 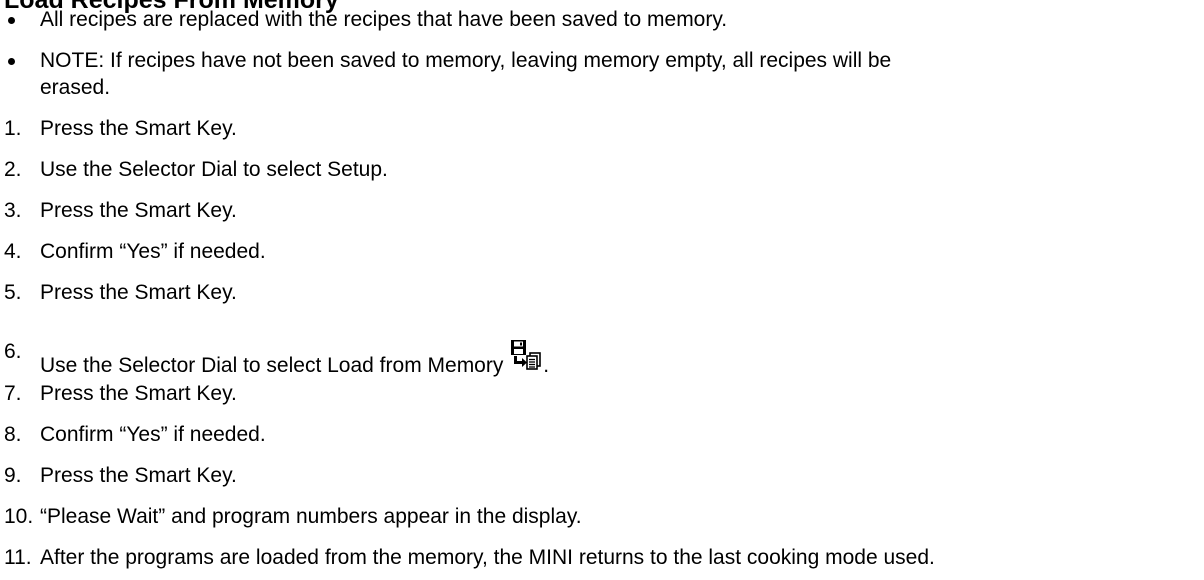 I want to click on step-number: 2., so click(x=13, y=169).